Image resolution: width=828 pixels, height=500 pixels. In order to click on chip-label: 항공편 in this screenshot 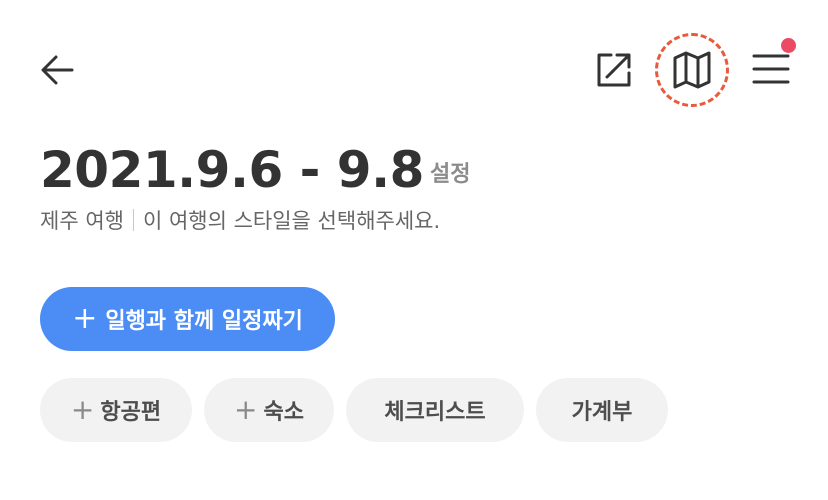, I will do `click(131, 412)`.